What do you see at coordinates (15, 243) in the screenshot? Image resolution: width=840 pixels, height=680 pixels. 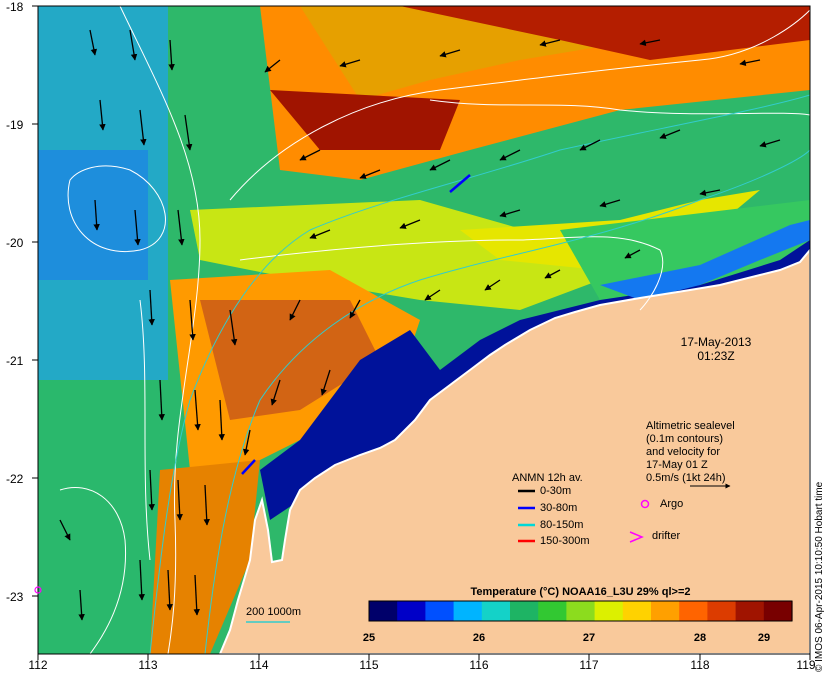 I see `lat-tick-label: -20` at bounding box center [15, 243].